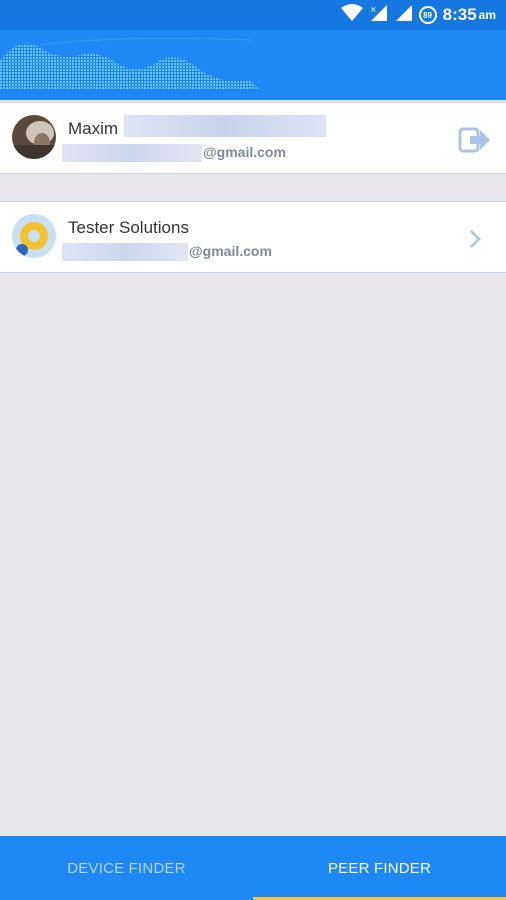  I want to click on tab-label: PEER FINDER, so click(379, 868).